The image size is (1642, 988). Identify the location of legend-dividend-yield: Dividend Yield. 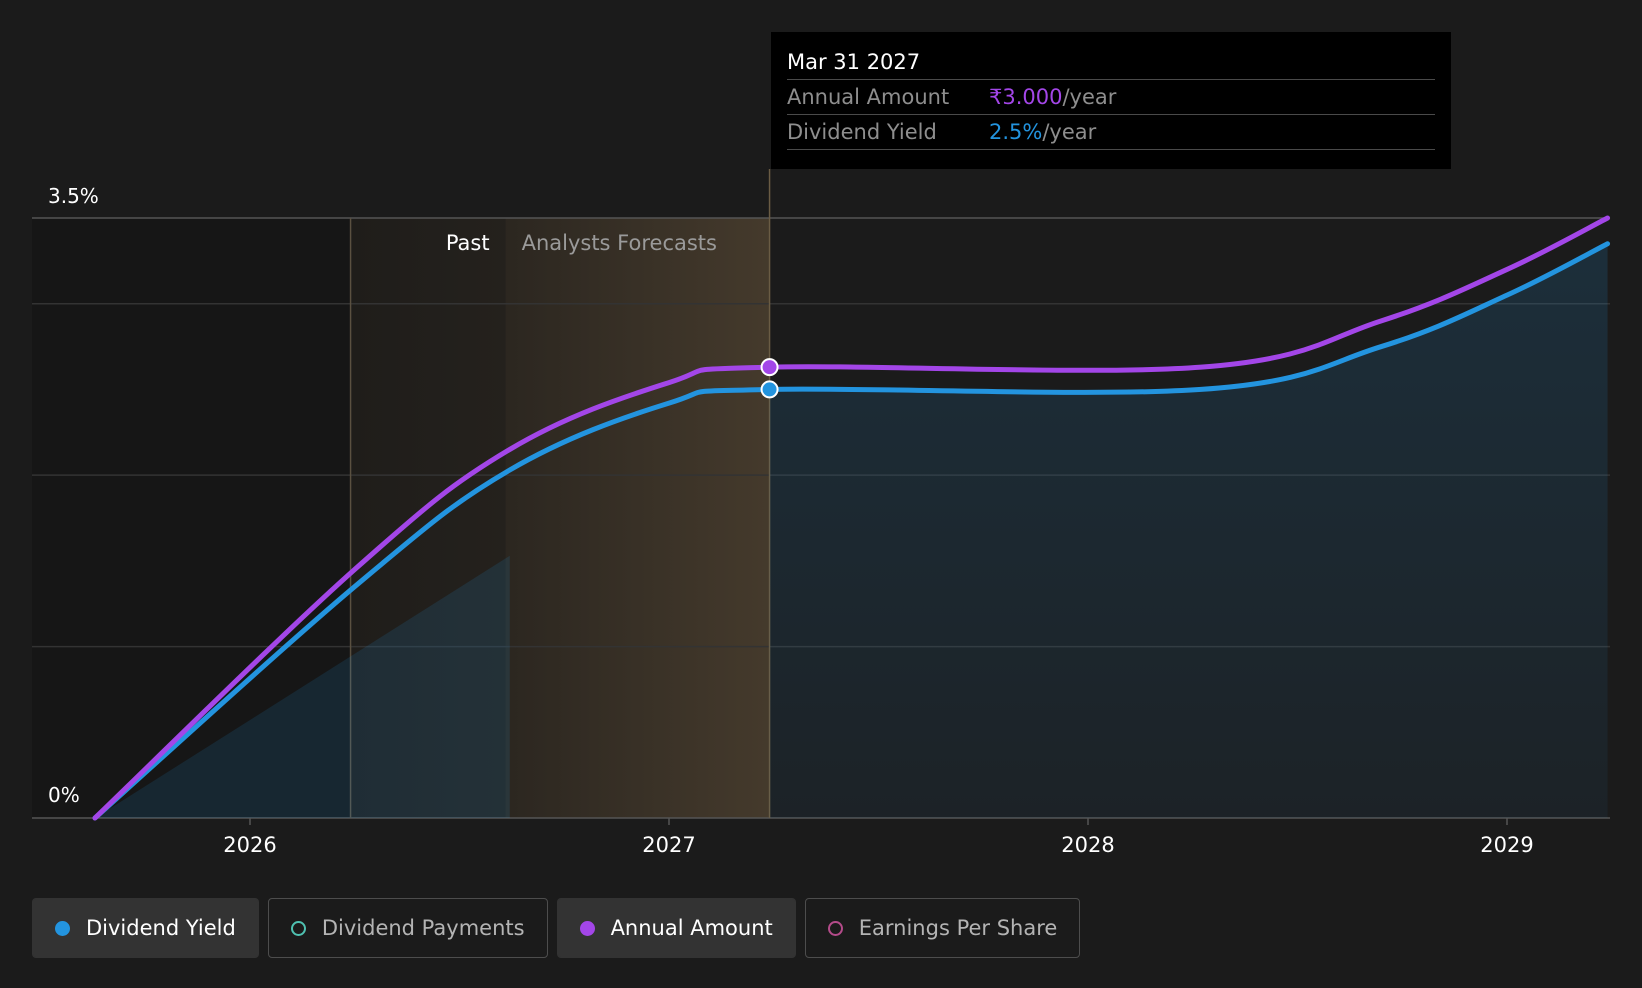
(145, 928).